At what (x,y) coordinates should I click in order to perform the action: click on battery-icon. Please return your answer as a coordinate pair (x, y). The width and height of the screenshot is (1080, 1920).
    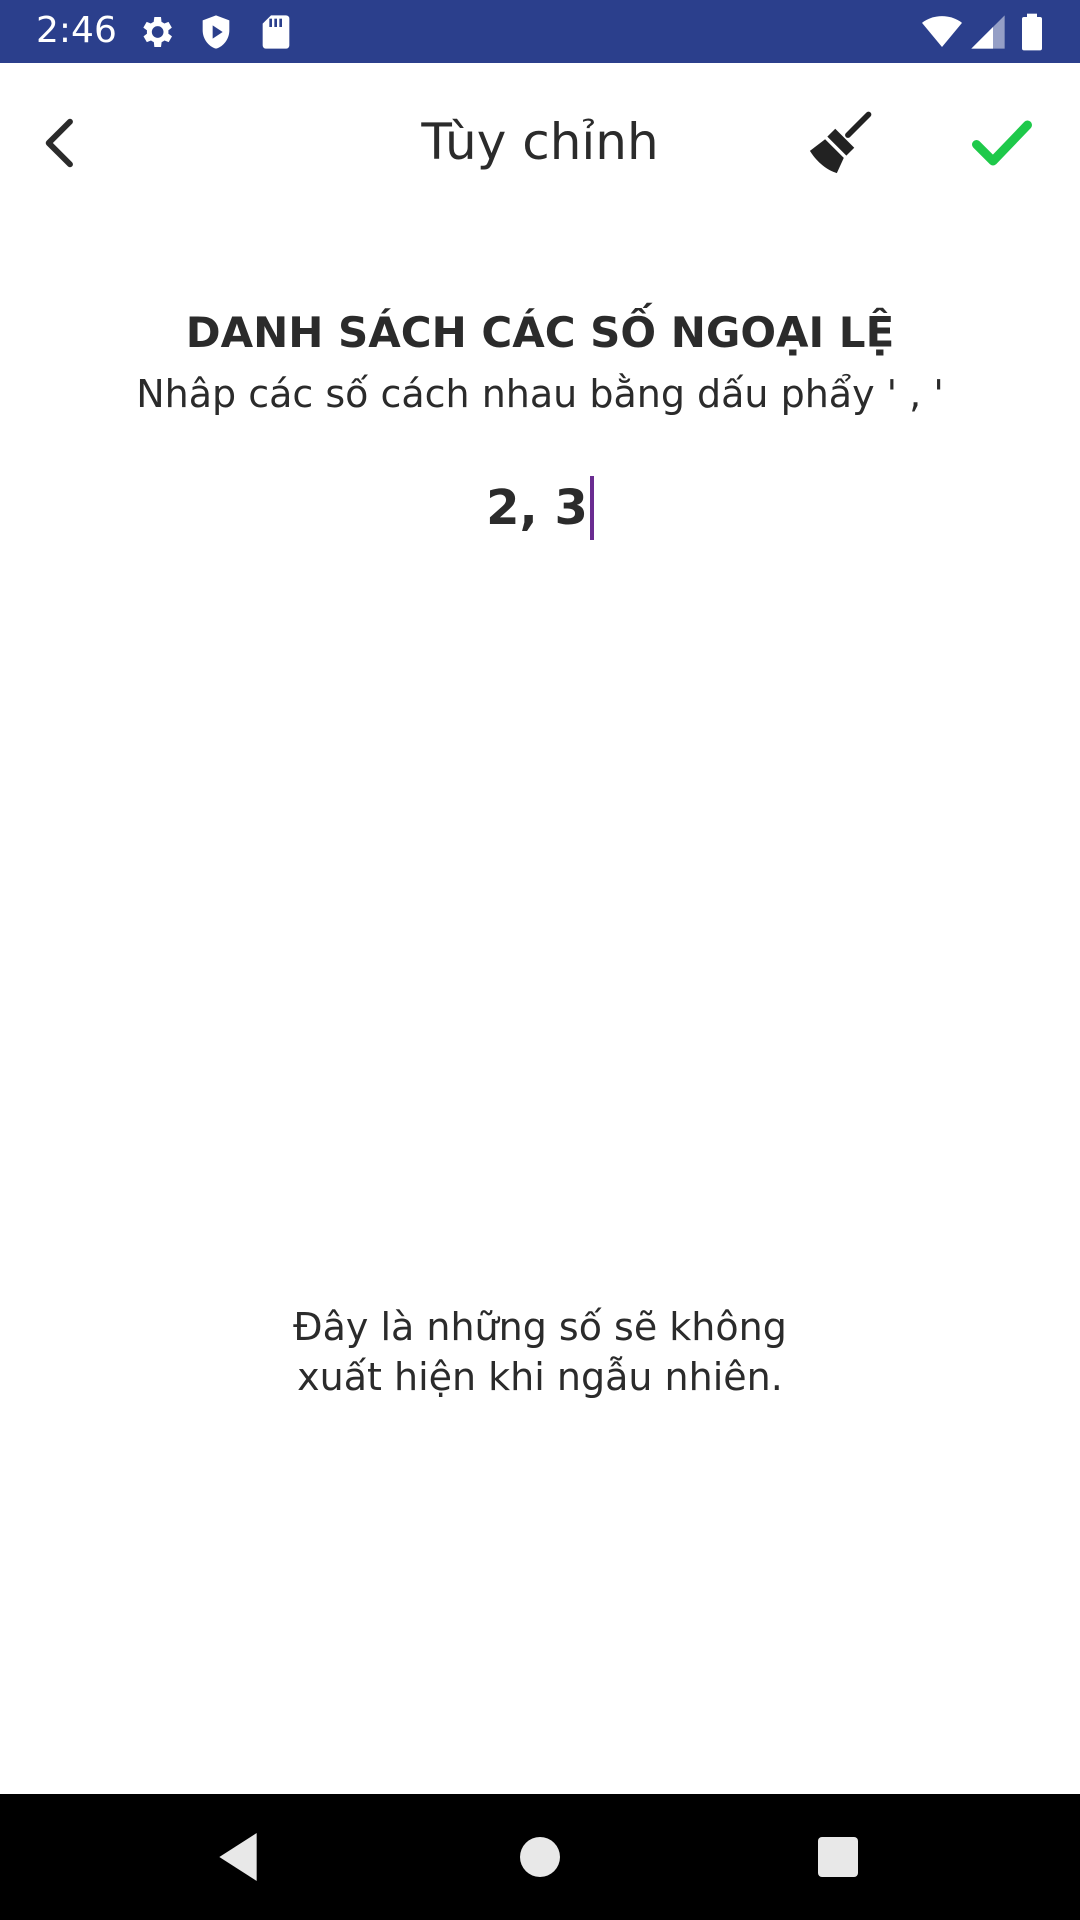
    Looking at the image, I should click on (1032, 32).